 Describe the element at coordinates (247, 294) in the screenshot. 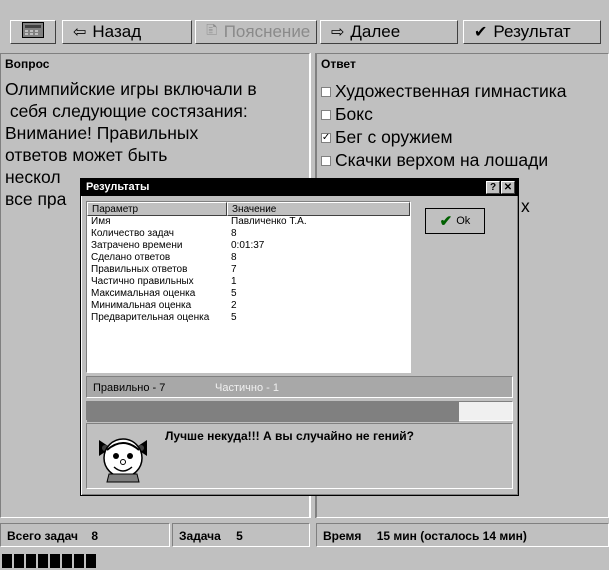

I see `results-row: Максимальная оценка 5` at that location.